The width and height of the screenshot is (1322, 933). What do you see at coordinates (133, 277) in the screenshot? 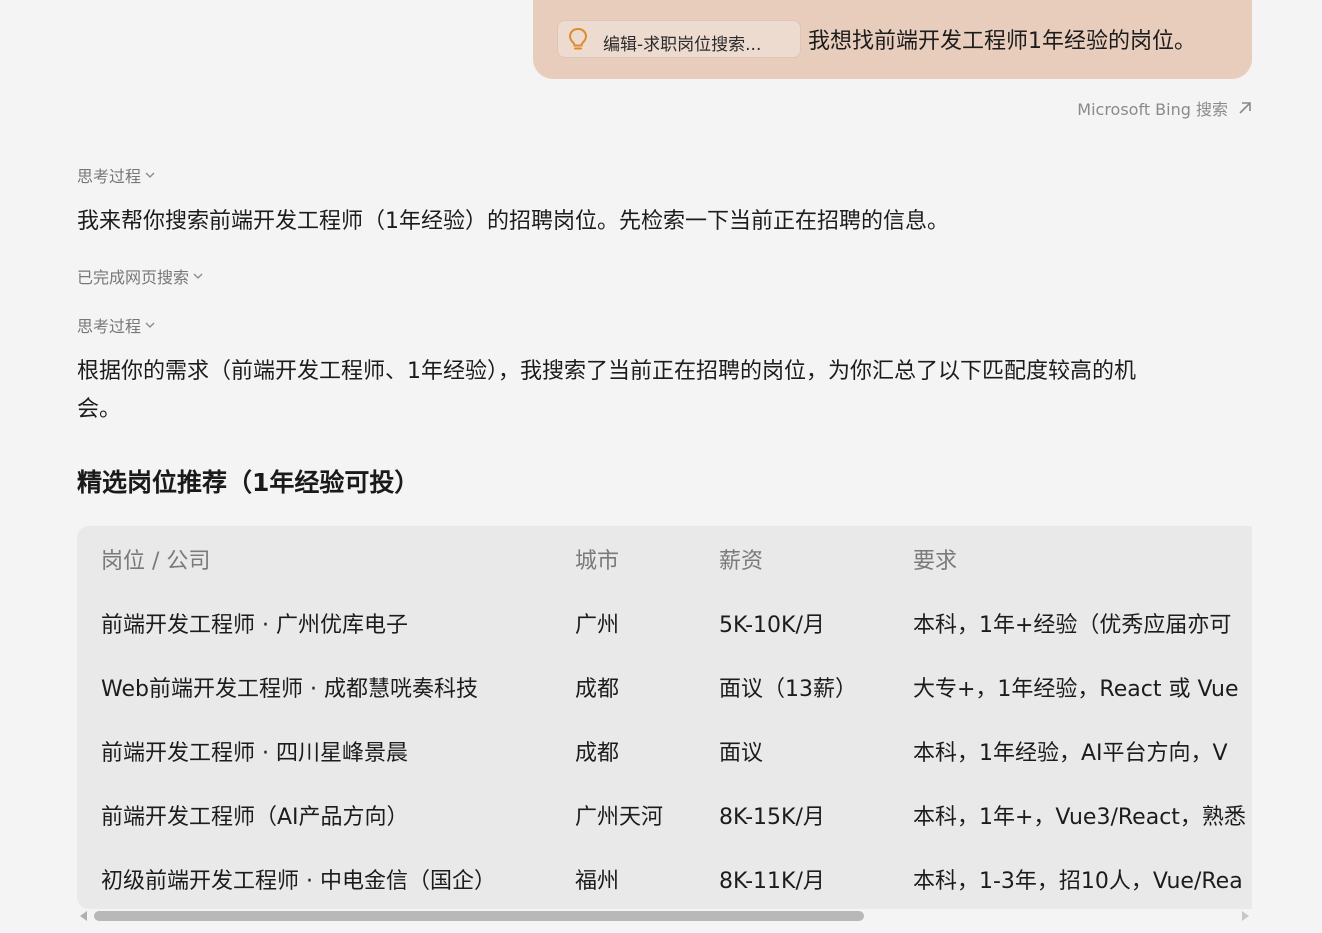
I see `search-done-label: 已完成网页搜索` at bounding box center [133, 277].